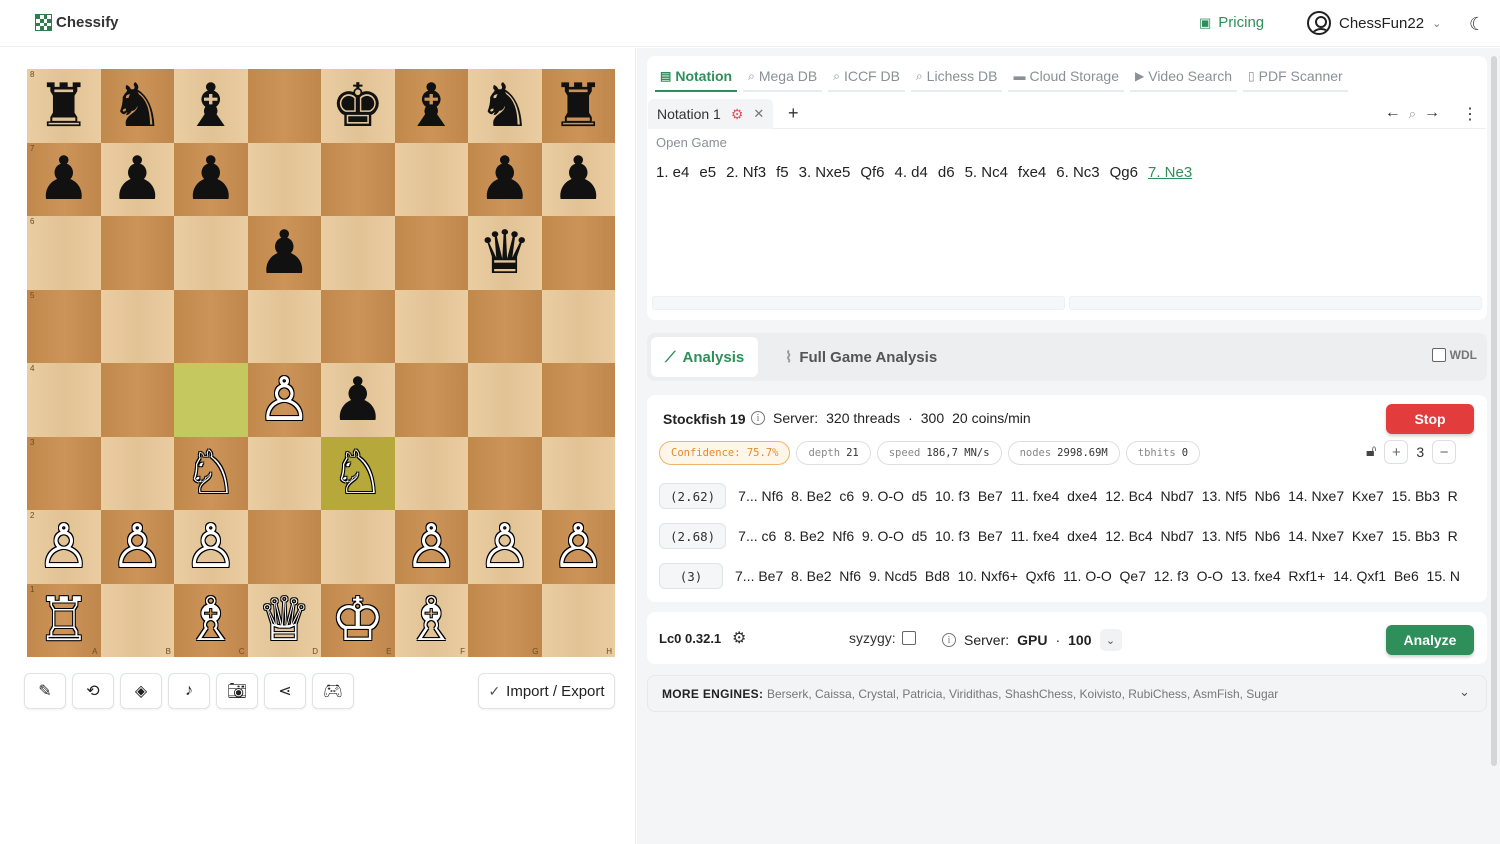 The image size is (1500, 844). Describe the element at coordinates (707, 172) in the screenshot. I see `move: e5` at that location.